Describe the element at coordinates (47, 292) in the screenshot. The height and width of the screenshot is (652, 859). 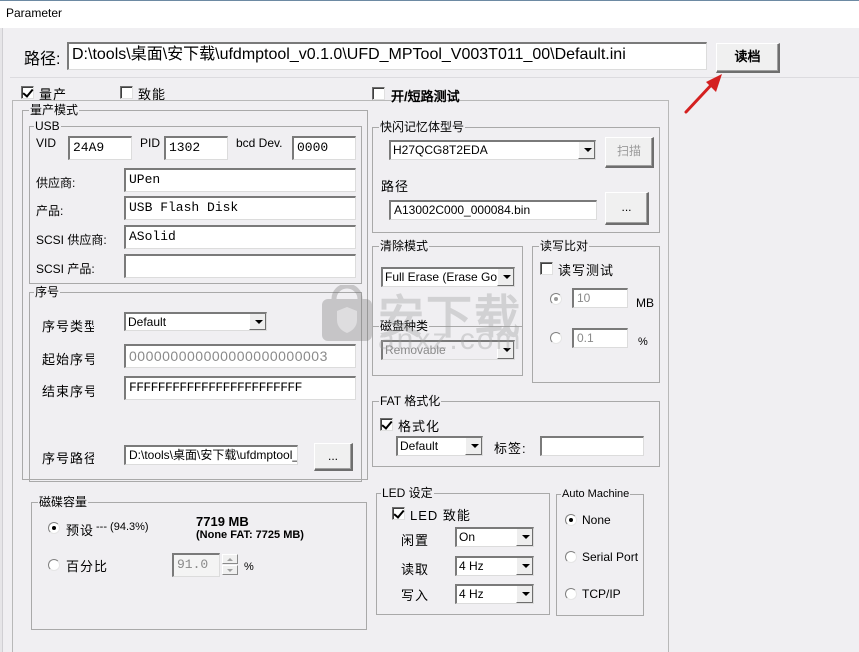
I see `serial-title: 序号` at that location.